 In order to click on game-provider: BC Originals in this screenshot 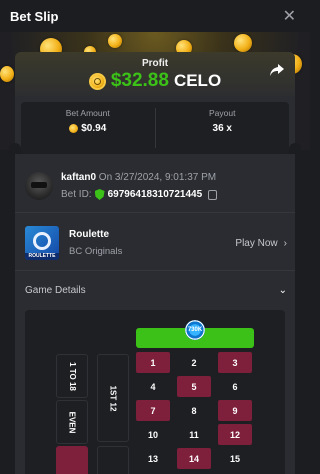, I will do `click(96, 251)`.